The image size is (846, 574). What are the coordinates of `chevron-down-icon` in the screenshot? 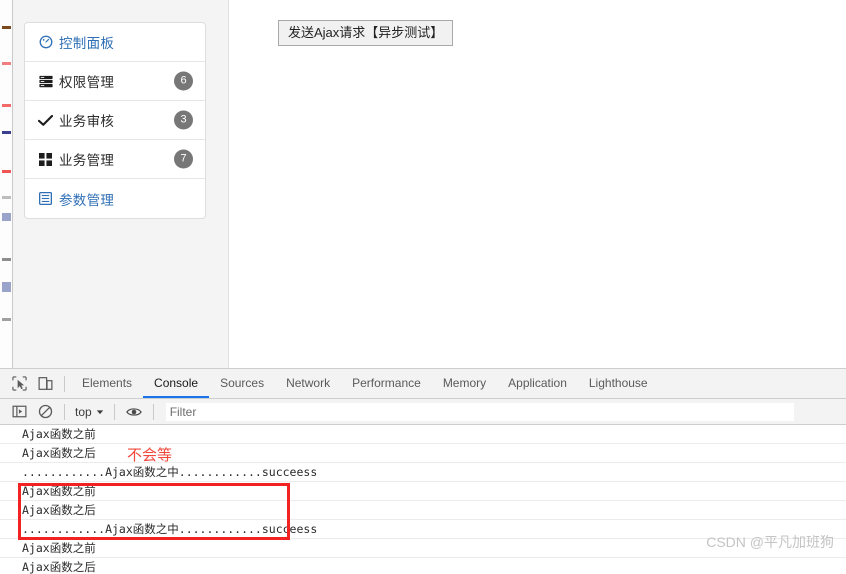 It's located at (99, 411).